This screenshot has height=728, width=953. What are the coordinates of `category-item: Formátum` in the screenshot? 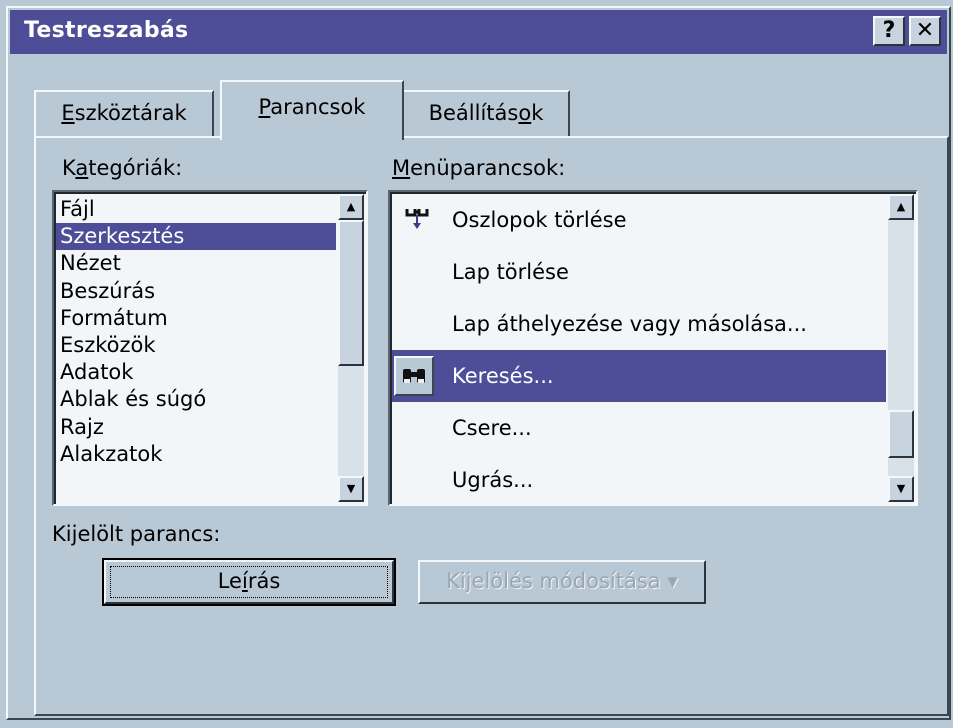 It's located at (196, 318).